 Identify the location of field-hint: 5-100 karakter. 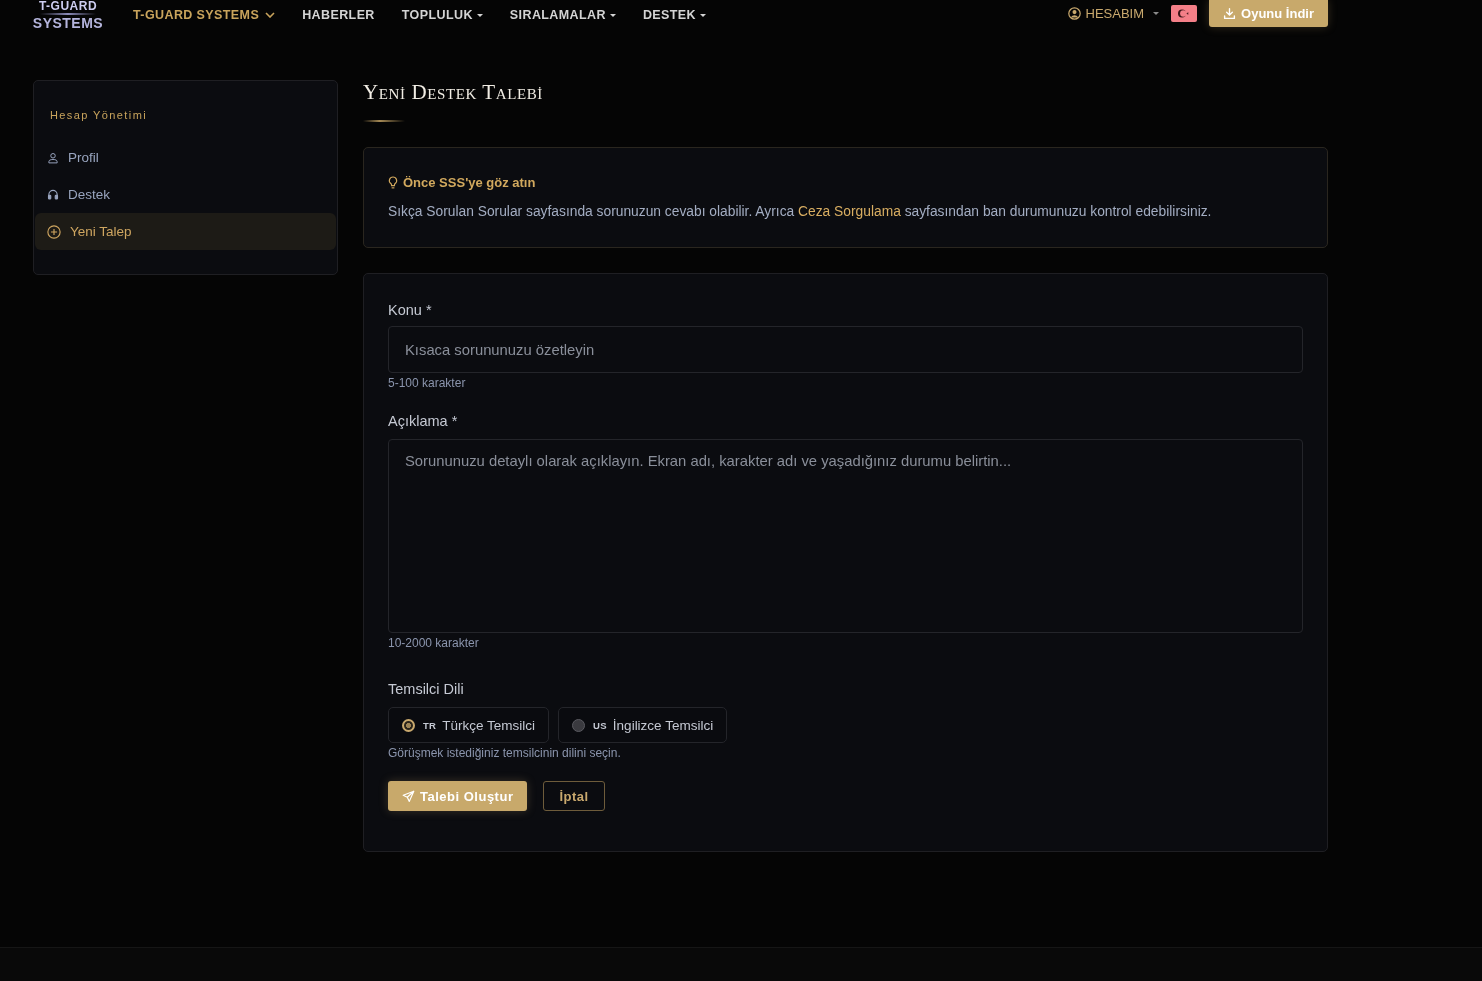
(427, 383).